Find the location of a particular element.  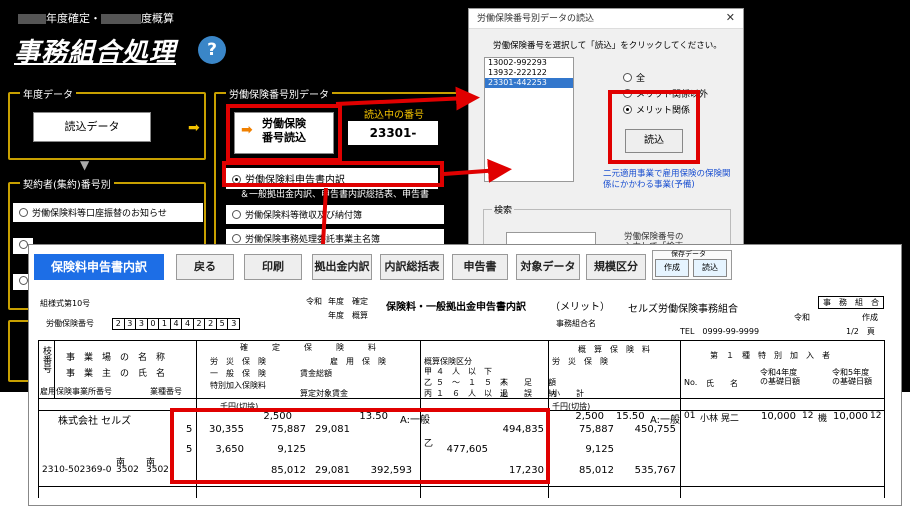

tab-premium-breakdown: 保険料申告書内訳 is located at coordinates (99, 267).